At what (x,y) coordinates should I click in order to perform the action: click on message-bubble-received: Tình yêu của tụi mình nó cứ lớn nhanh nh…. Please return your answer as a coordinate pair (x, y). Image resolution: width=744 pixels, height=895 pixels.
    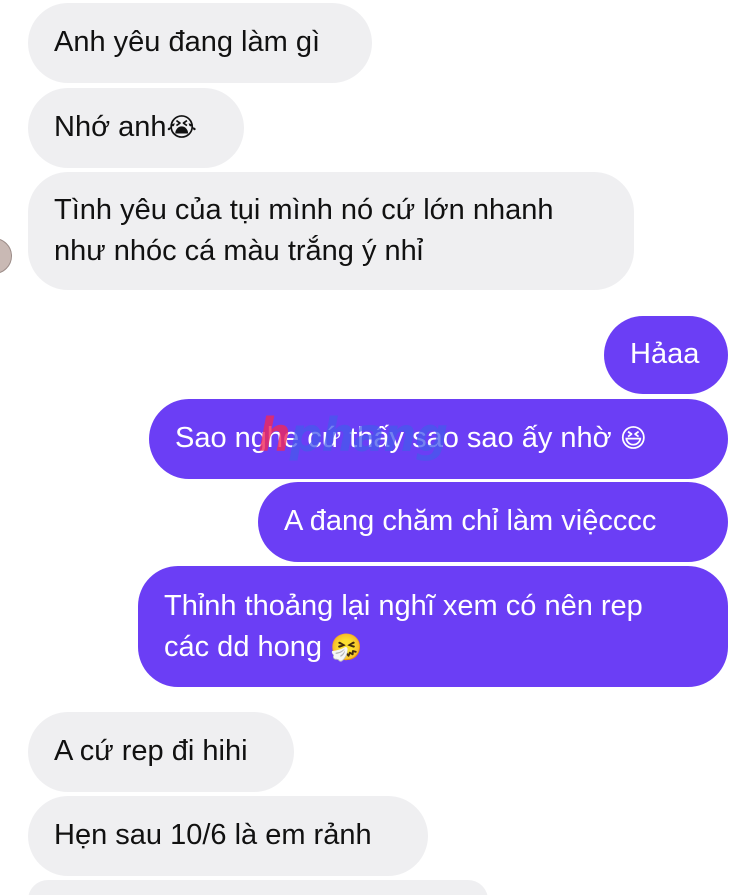
    Looking at the image, I should click on (331, 231).